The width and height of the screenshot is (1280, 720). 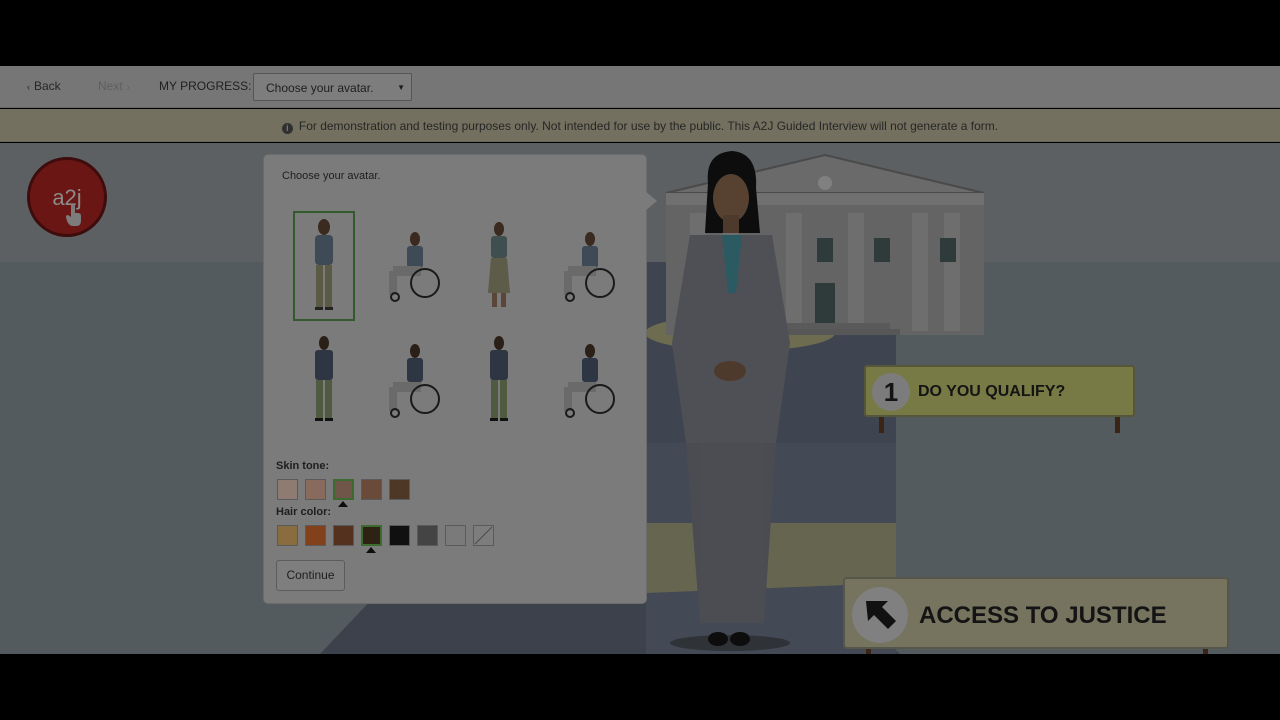 I want to click on step-text: DO YOU QUALIFY?, so click(x=992, y=391).